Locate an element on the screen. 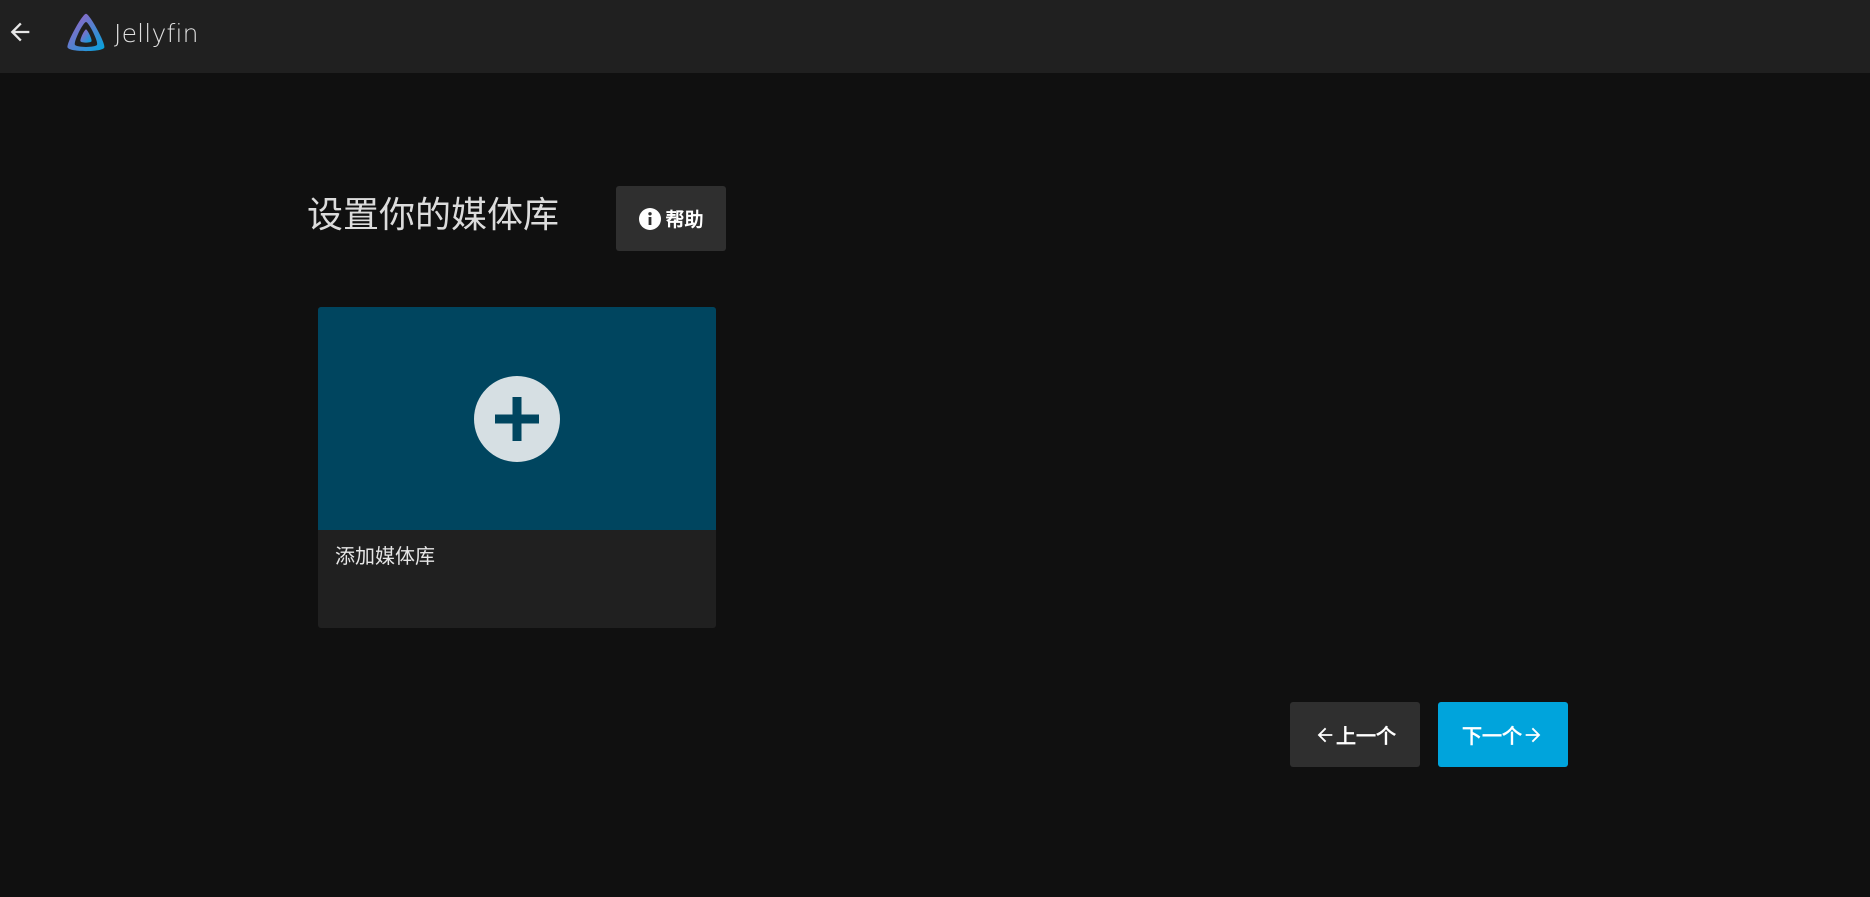 The width and height of the screenshot is (1870, 897). arrow-right-icon is located at coordinates (1533, 734).